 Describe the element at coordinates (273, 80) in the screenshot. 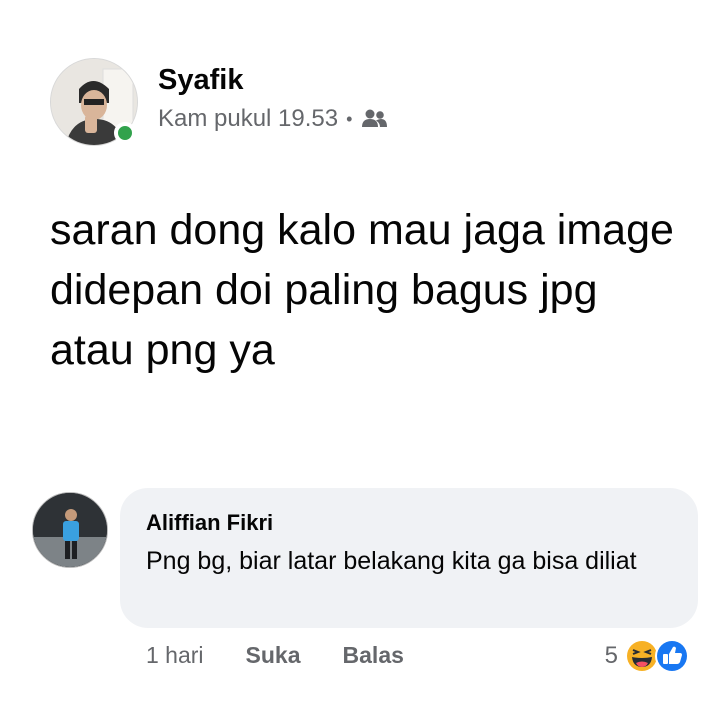

I see `post-author-name: Syafik` at that location.